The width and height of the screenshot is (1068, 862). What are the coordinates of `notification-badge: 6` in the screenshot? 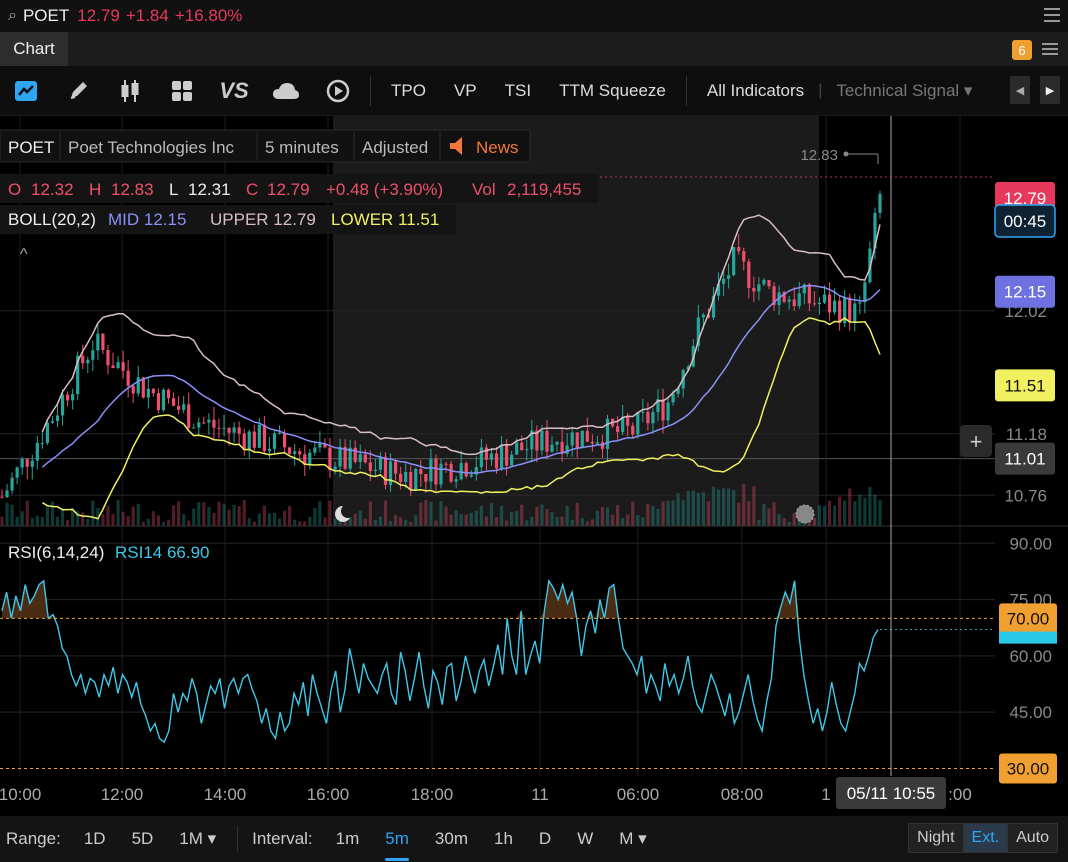 It's located at (1022, 50).